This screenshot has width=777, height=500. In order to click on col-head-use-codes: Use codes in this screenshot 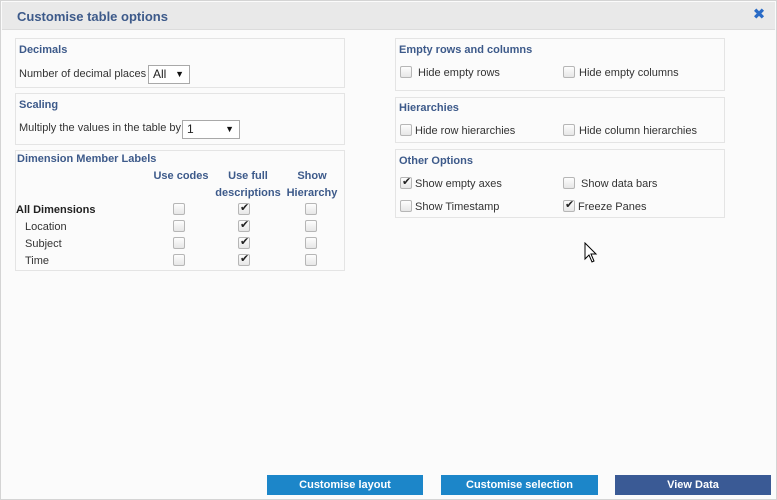, I will do `click(181, 176)`.